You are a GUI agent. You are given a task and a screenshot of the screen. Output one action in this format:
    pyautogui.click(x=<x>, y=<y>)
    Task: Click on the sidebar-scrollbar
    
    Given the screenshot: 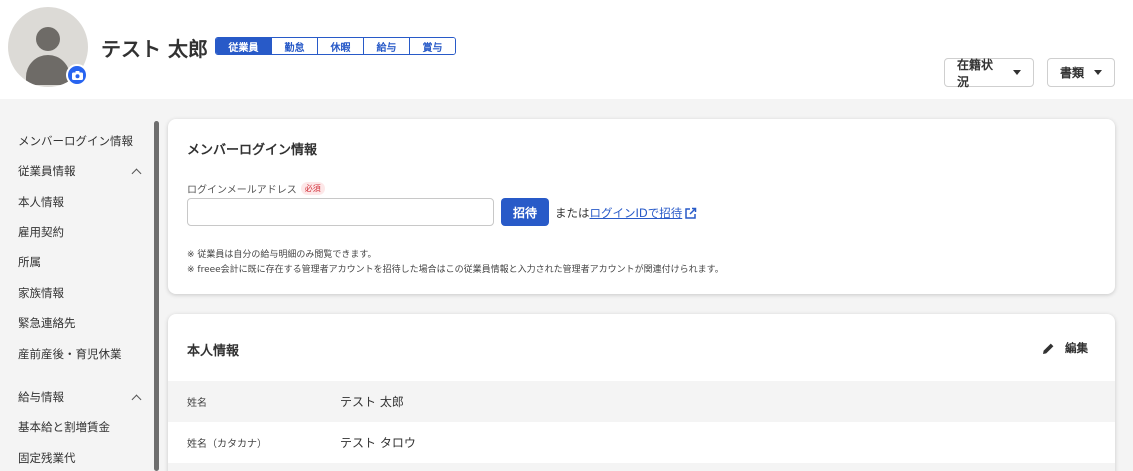 What is the action you would take?
    pyautogui.click(x=156, y=296)
    